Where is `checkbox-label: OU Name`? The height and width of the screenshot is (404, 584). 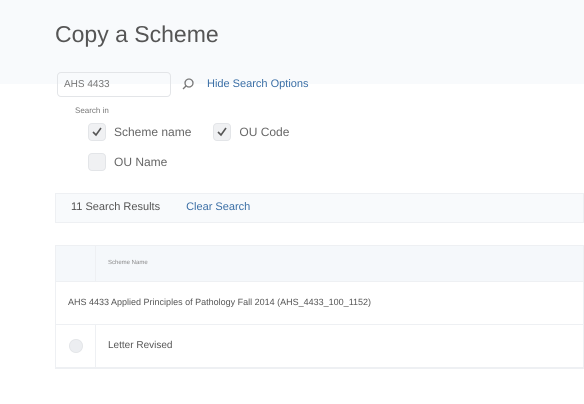 checkbox-label: OU Name is located at coordinates (141, 162).